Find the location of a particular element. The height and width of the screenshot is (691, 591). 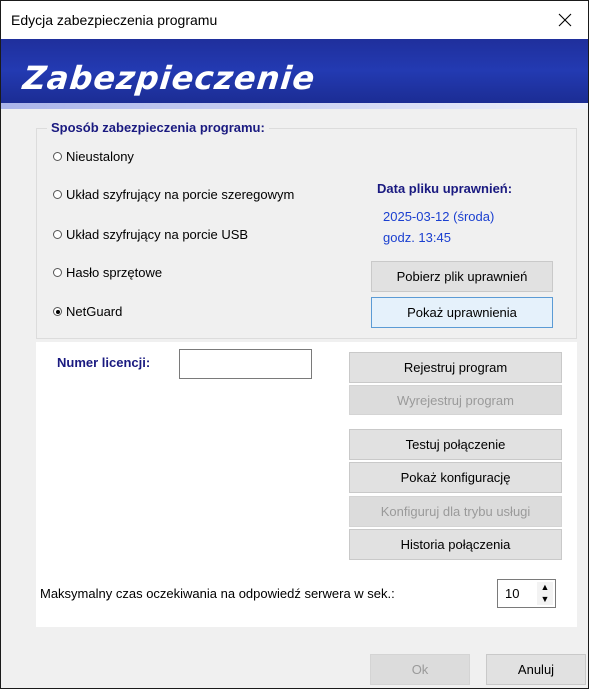

radio-label: Nieustalony is located at coordinates (100, 156).